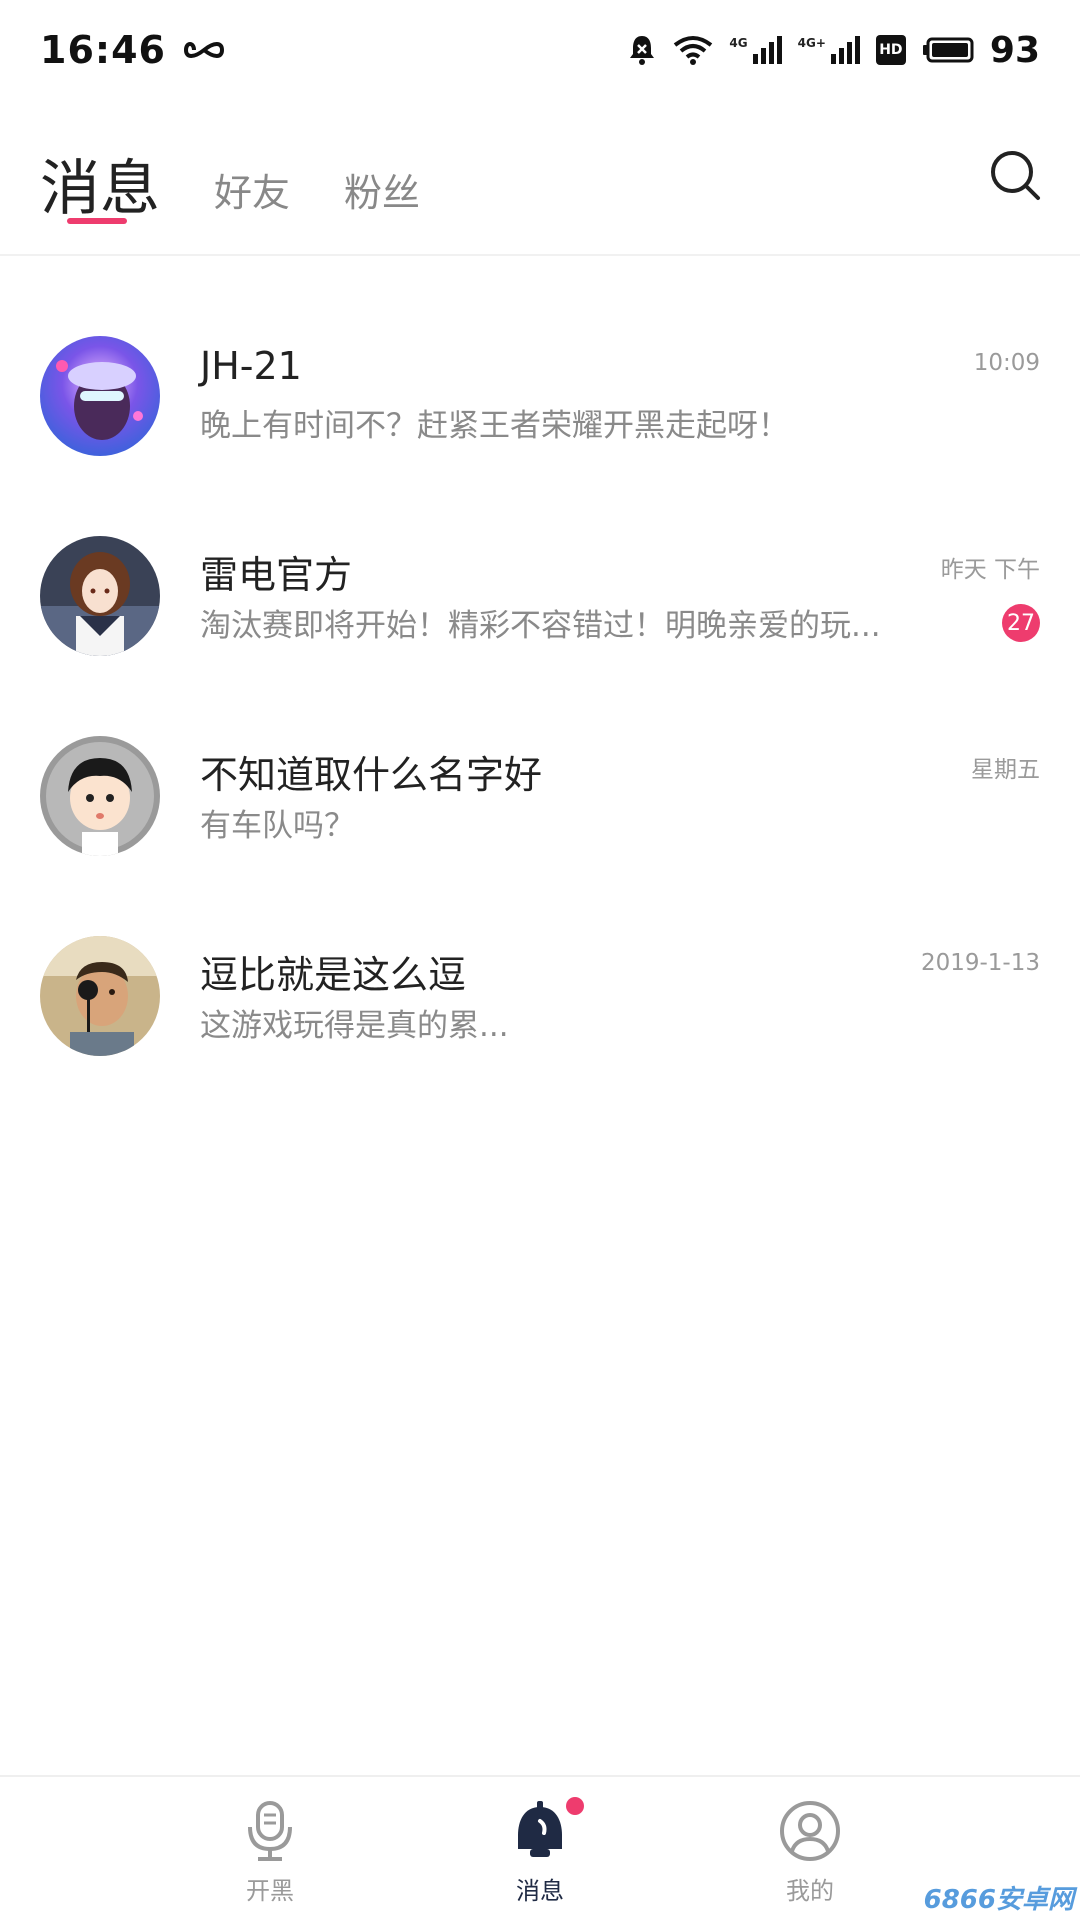 The image size is (1080, 1922). Describe the element at coordinates (642, 50) in the screenshot. I see `alarm-bell-icon` at that location.